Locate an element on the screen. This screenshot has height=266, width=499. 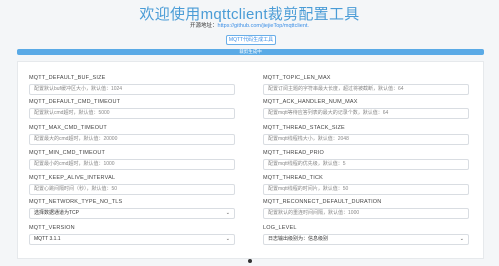
field-thread-prio: MQTT_THREAD_PRIO 配置mqtt线程的优先级，默认值：5 is located at coordinates (366, 159).